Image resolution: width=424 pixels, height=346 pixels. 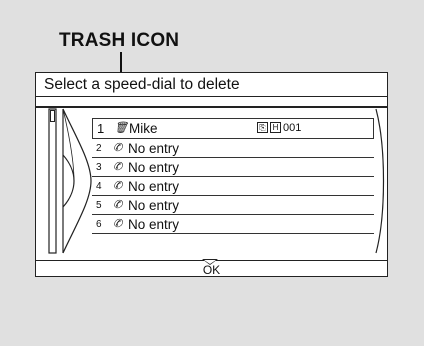 What do you see at coordinates (143, 128) in the screenshot?
I see `row-name: Mike` at bounding box center [143, 128].